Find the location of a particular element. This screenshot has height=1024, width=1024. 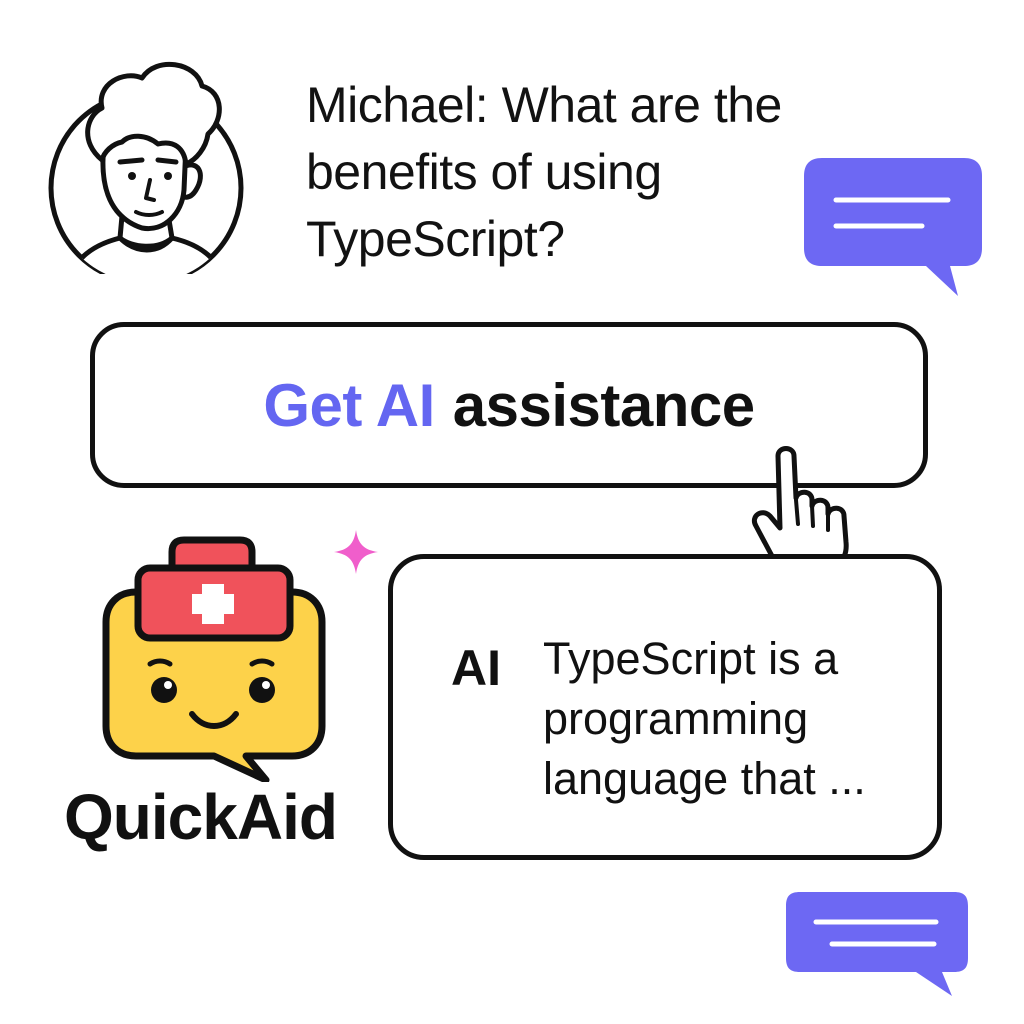

ai-label: AI is located at coordinates (476, 668).